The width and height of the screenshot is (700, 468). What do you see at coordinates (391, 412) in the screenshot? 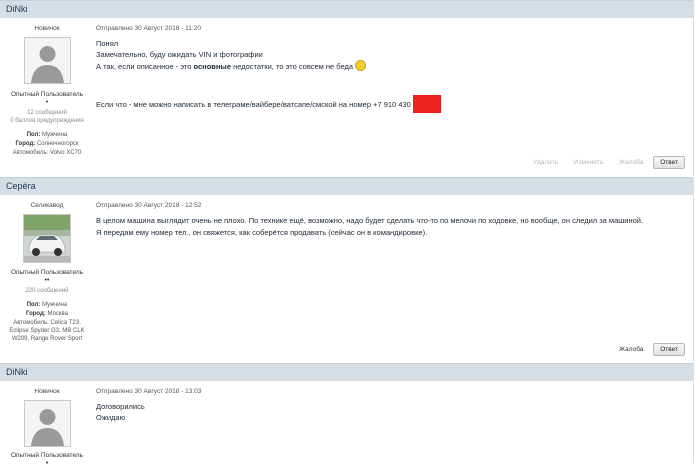
I see `post-text: Договорились Ожидаю` at bounding box center [391, 412].